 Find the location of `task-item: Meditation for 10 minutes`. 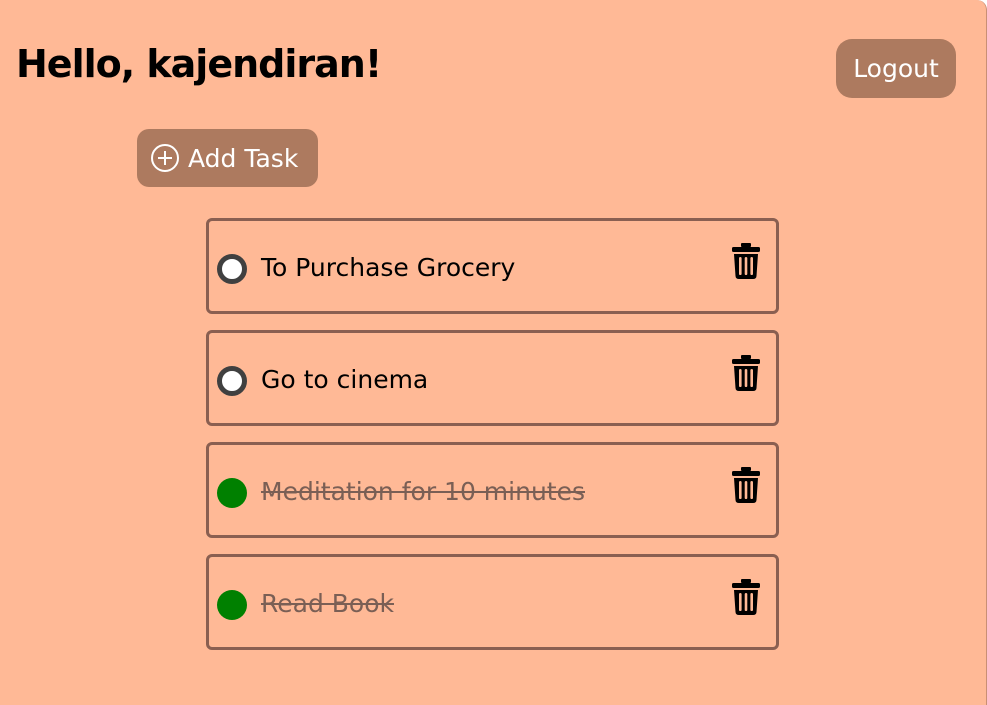

task-item: Meditation for 10 minutes is located at coordinates (492, 490).